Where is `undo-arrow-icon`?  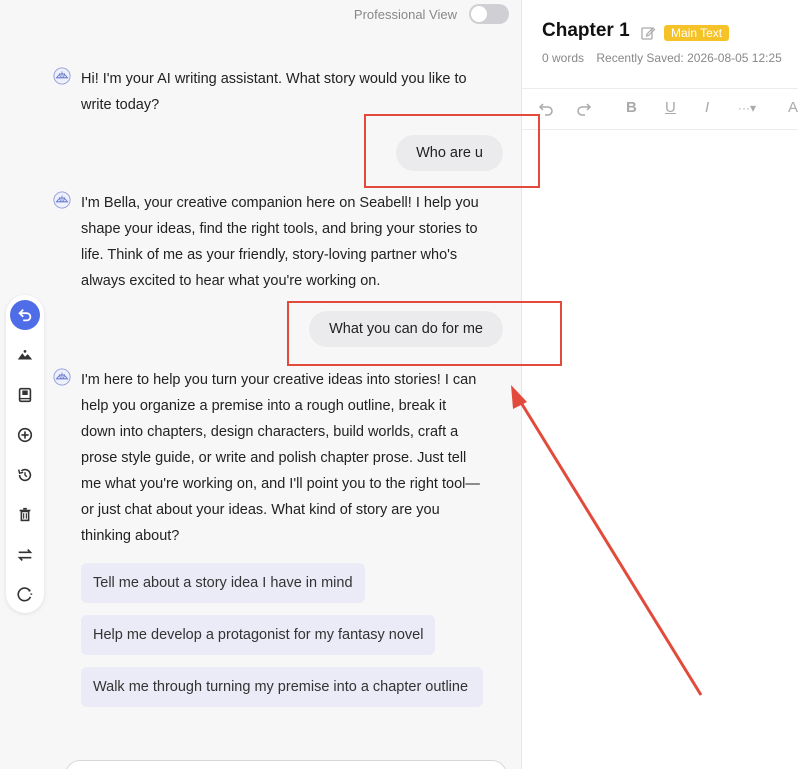 undo-arrow-icon is located at coordinates (25, 315).